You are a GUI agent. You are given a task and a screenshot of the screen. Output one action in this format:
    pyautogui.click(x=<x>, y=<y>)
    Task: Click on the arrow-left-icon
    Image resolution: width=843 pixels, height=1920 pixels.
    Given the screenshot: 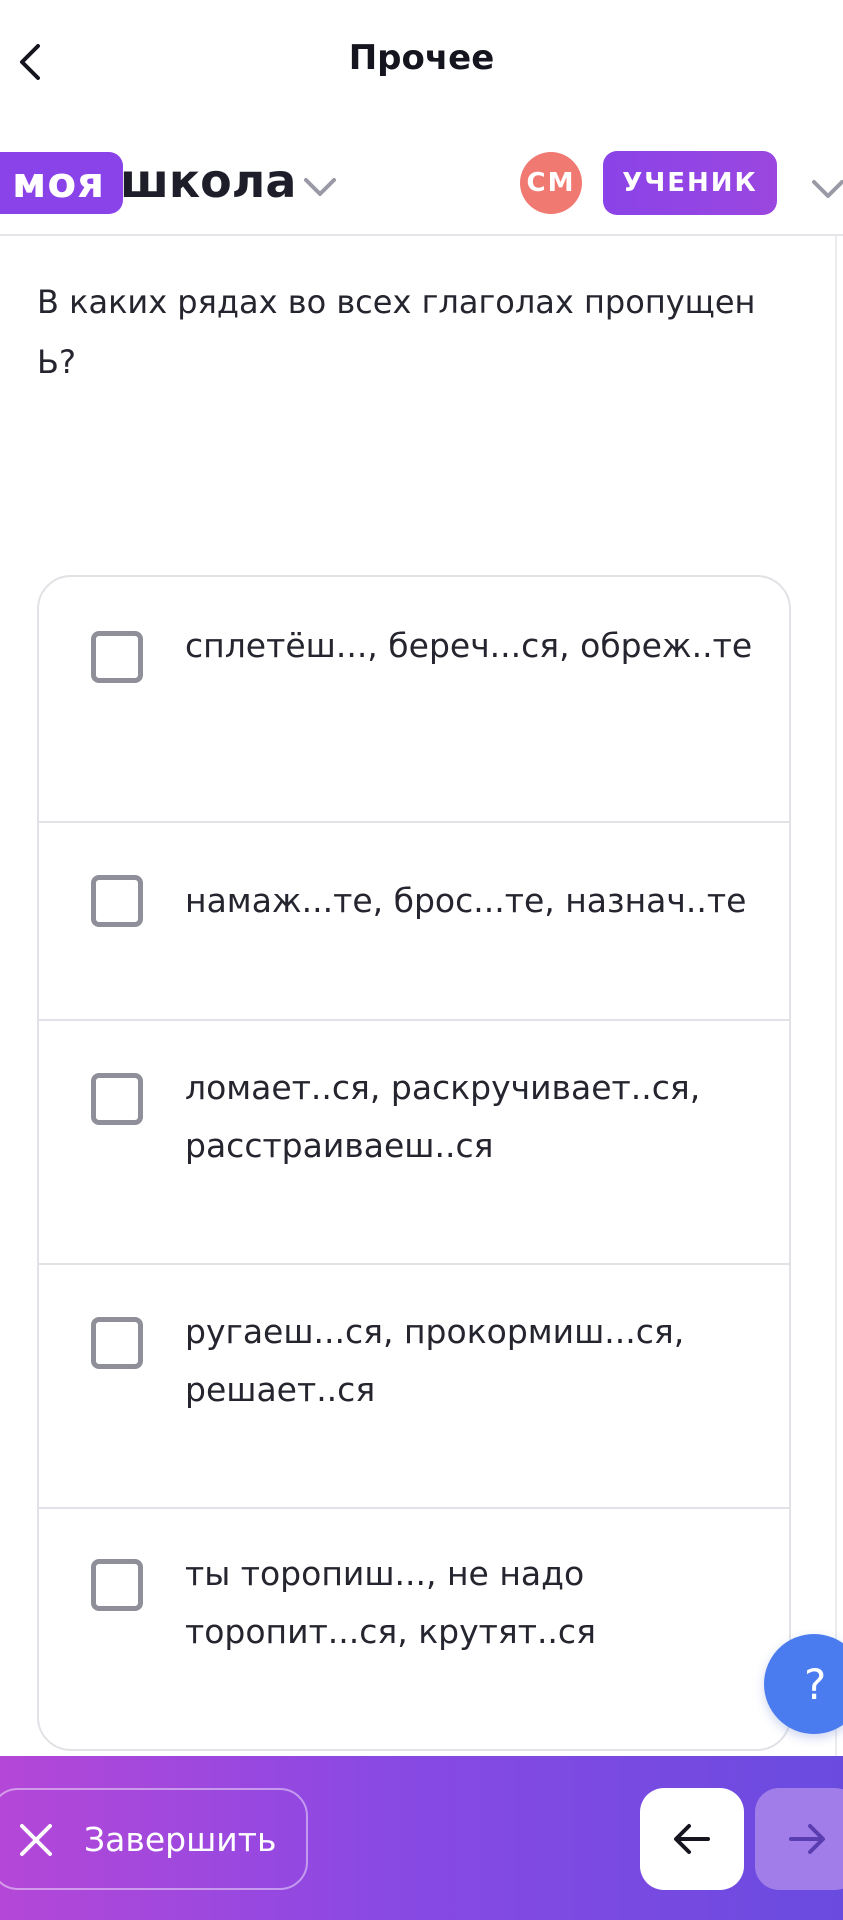 What is the action you would take?
    pyautogui.click(x=692, y=1839)
    